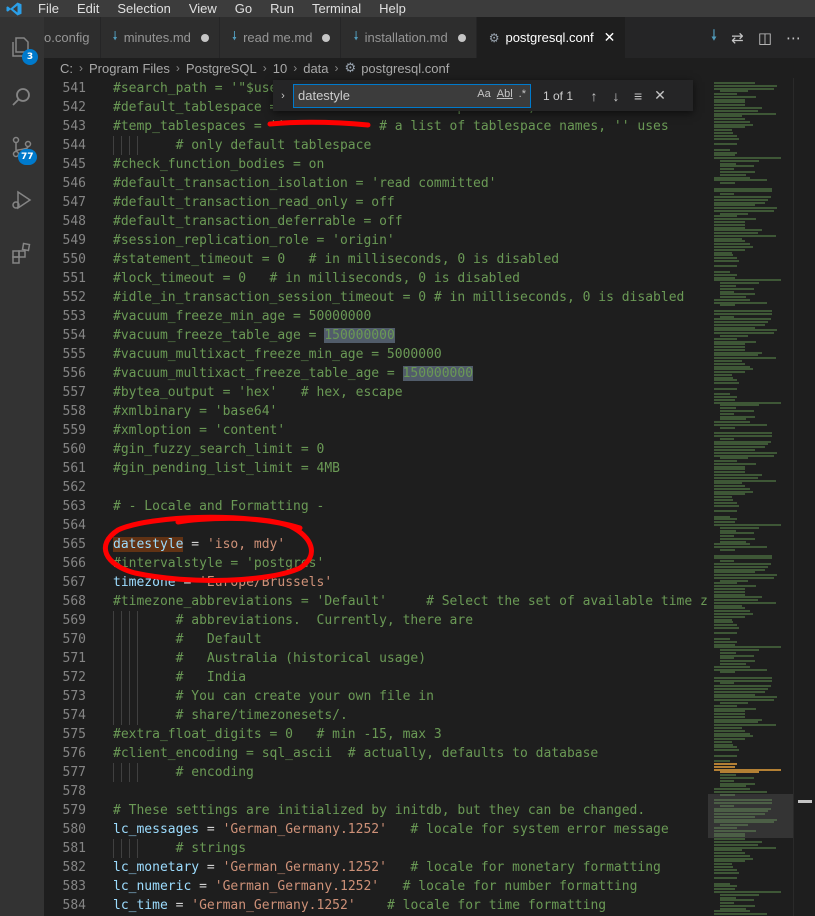 Image resolution: width=815 pixels, height=916 pixels. What do you see at coordinates (765, 38) in the screenshot?
I see `split-editor-icon: ◫` at bounding box center [765, 38].